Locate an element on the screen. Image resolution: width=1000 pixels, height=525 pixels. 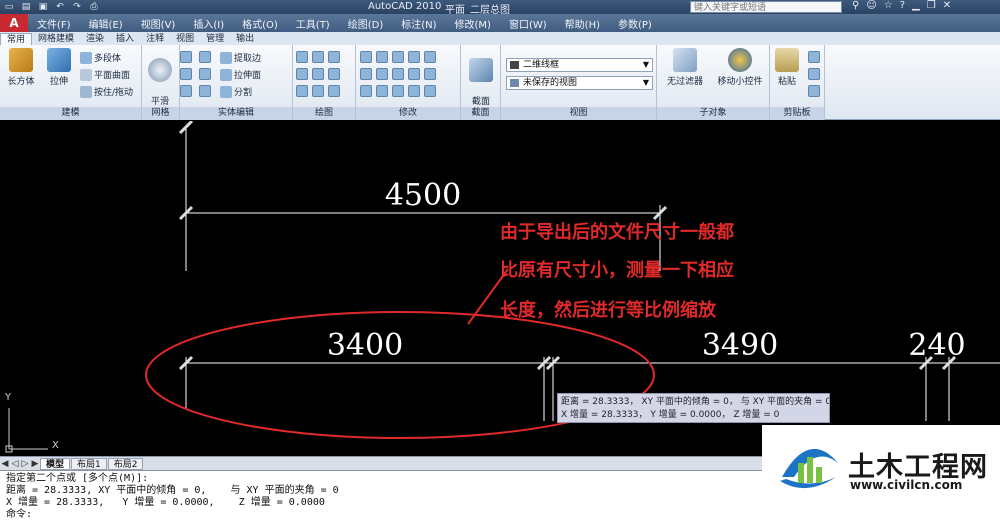
interfere-icon is located at coordinates (205, 91).